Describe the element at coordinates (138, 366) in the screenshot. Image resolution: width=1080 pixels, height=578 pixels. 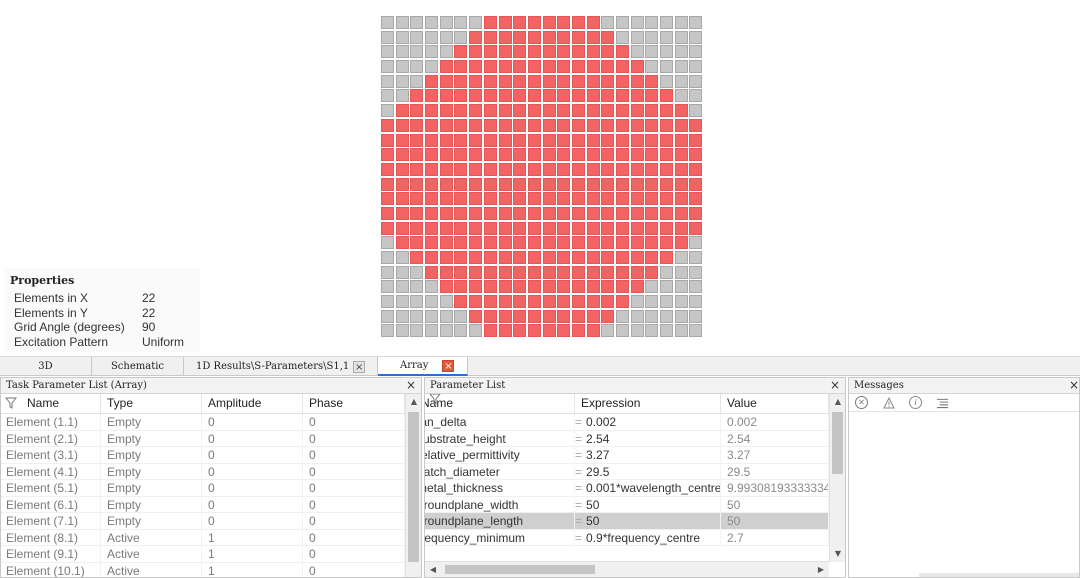
I see `tab-schematic: Schematic` at that location.